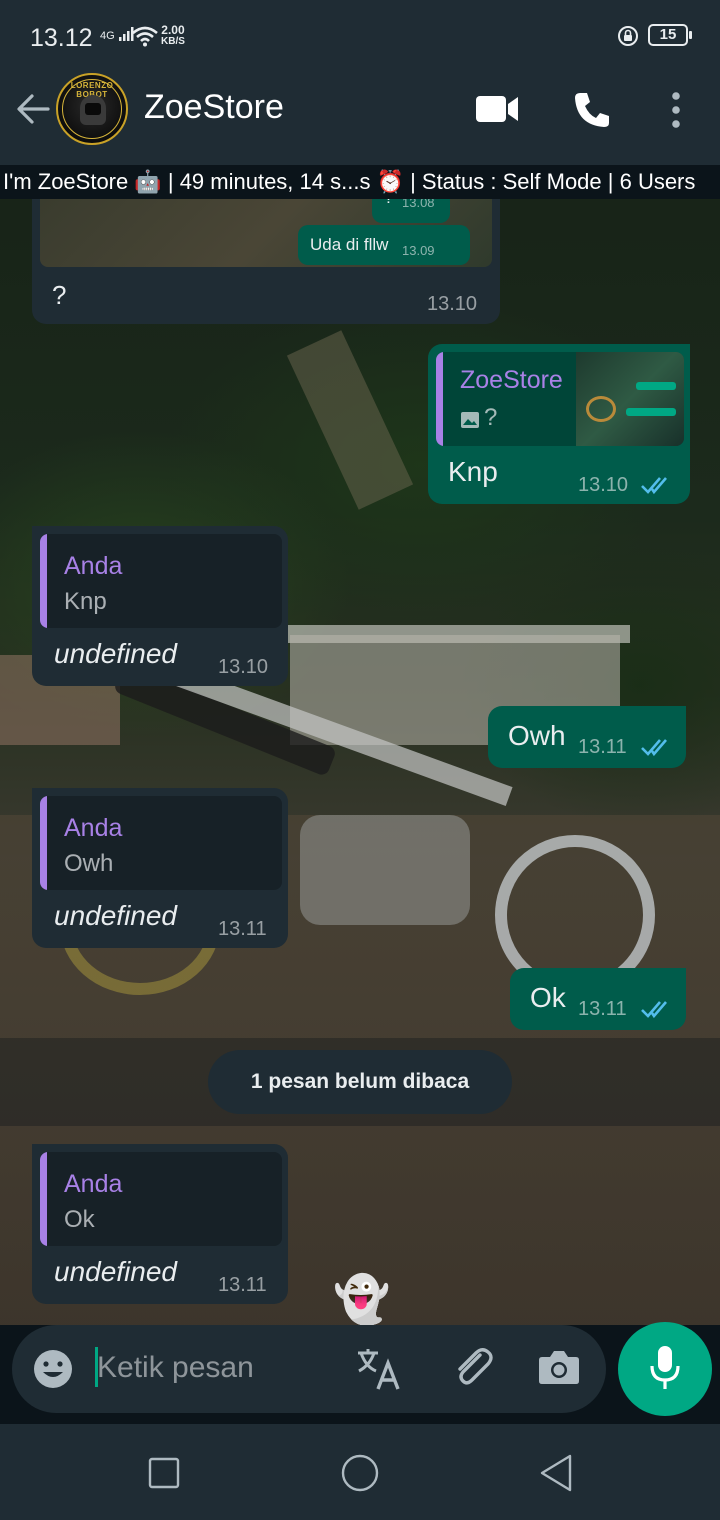 The width and height of the screenshot is (720, 1520). What do you see at coordinates (411, 211) in the screenshot?
I see `image-mini-bubble: ? 13.08` at bounding box center [411, 211].